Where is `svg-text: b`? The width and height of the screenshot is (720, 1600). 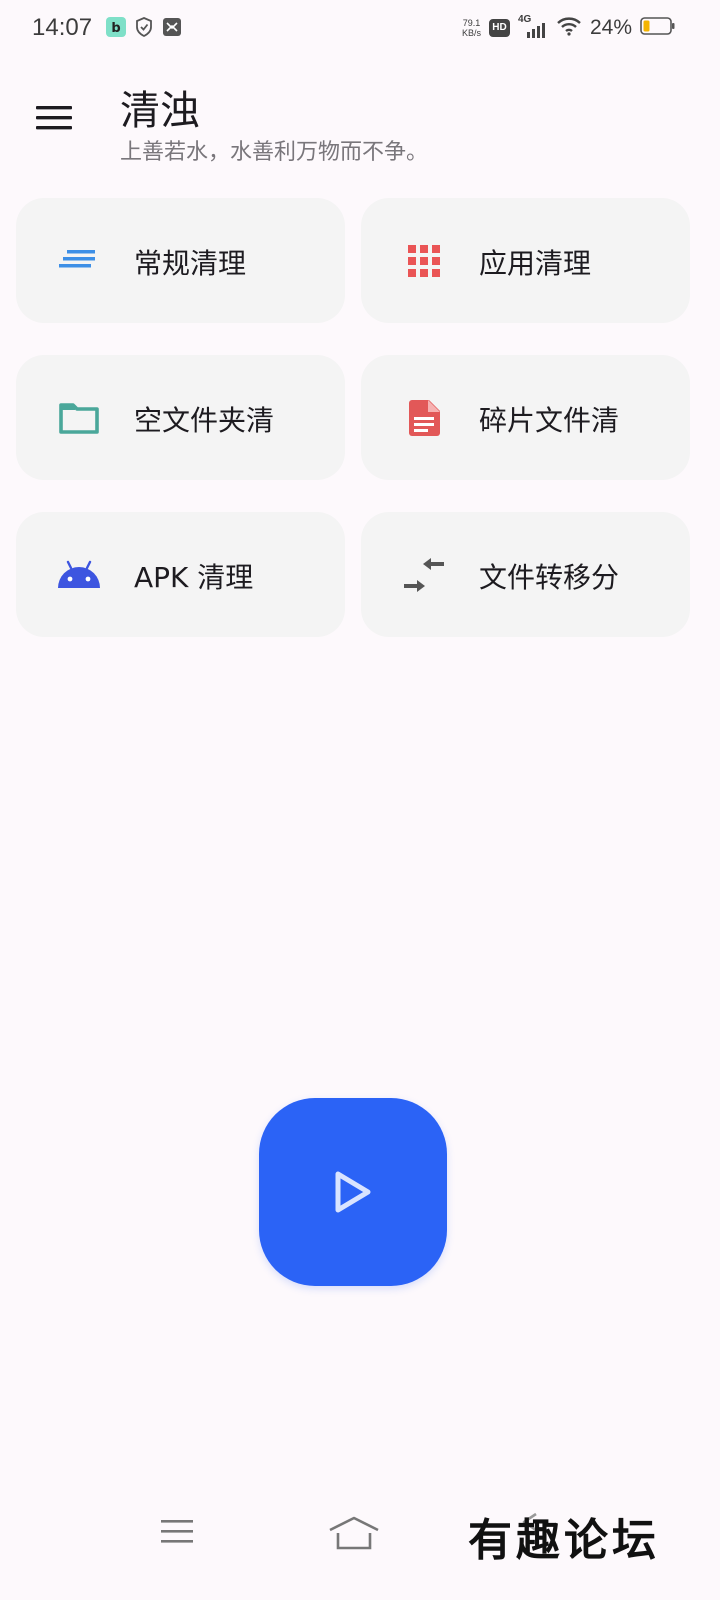 svg-text: b is located at coordinates (115, 28).